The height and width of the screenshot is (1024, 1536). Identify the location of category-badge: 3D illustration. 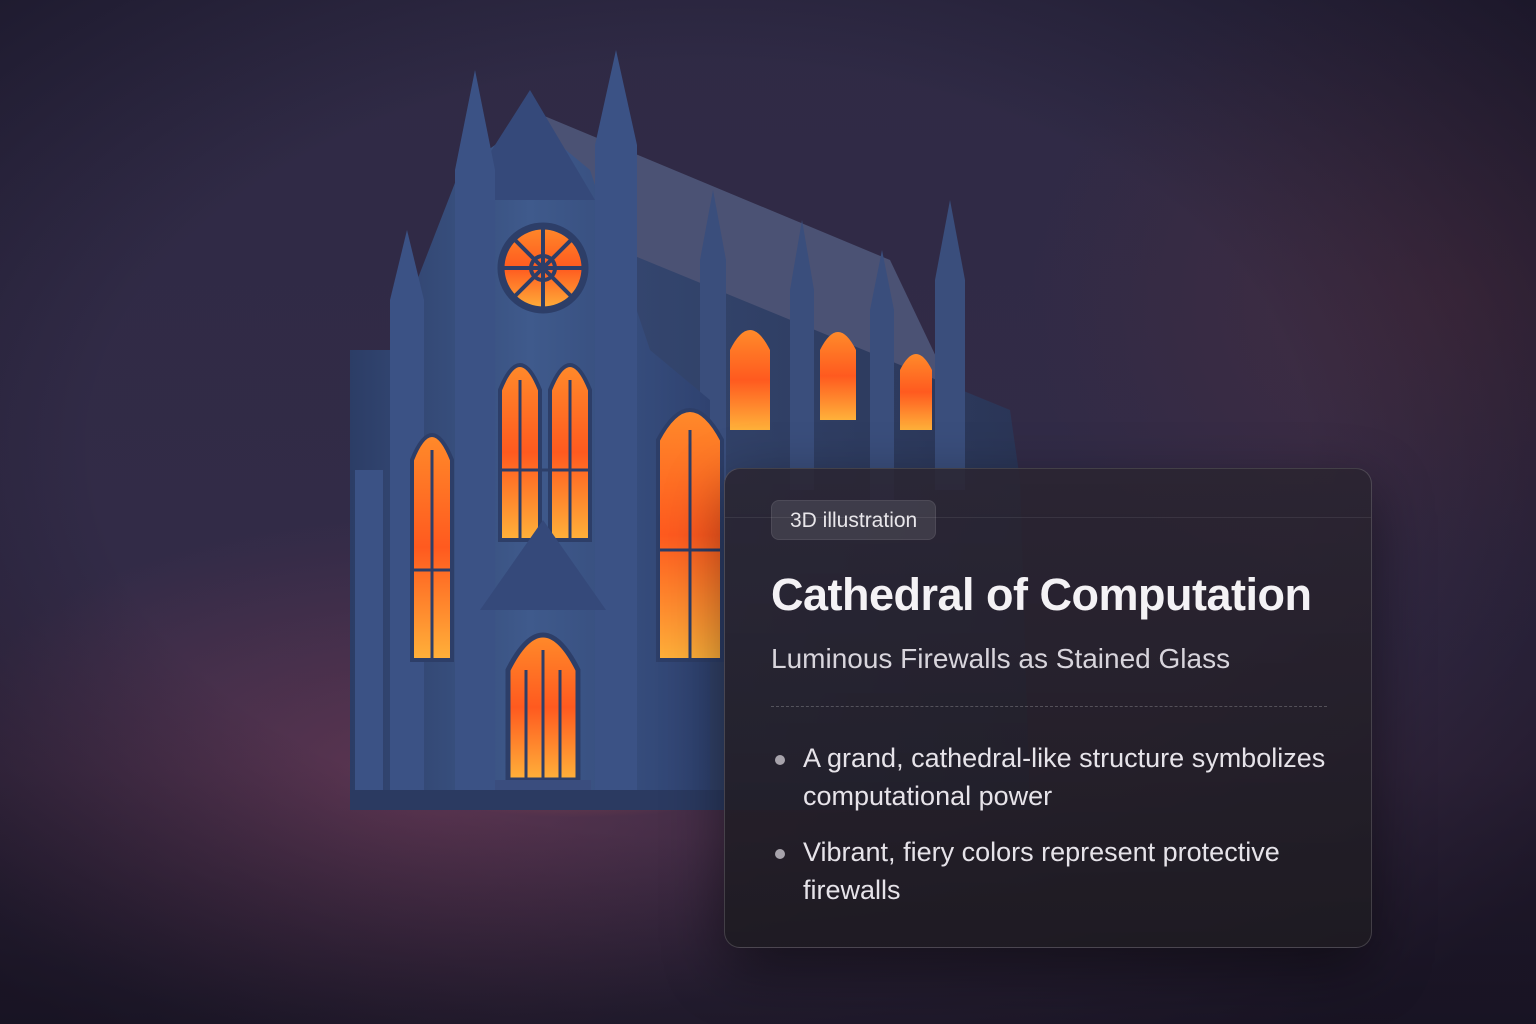
(854, 520).